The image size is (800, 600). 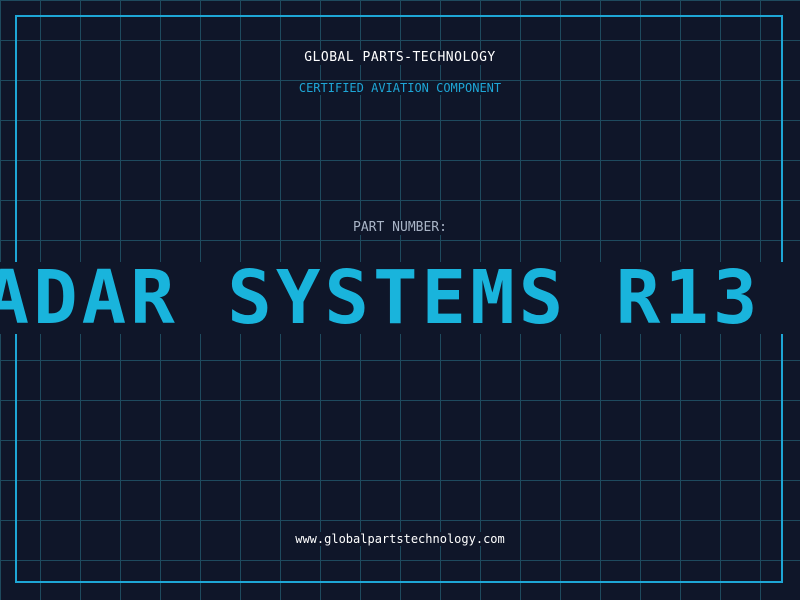 What do you see at coordinates (400, 228) in the screenshot?
I see `part-number-label: PART NUMBER:` at bounding box center [400, 228].